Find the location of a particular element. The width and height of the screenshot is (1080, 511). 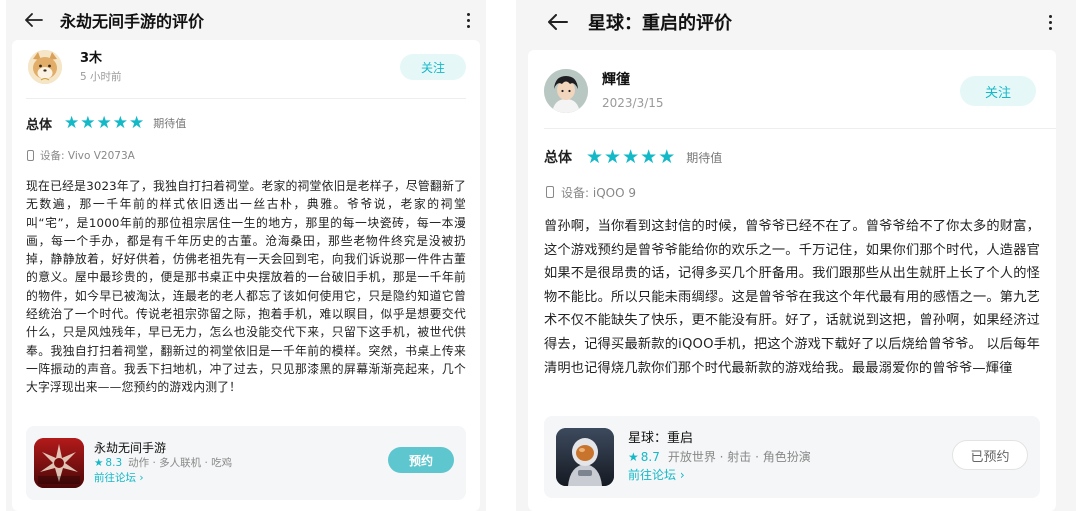

reviewer-name: 3木 is located at coordinates (101, 59).